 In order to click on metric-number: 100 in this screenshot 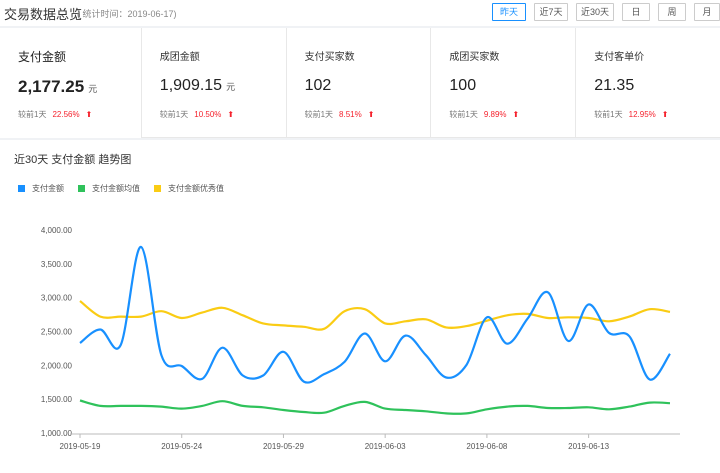, I will do `click(463, 85)`.